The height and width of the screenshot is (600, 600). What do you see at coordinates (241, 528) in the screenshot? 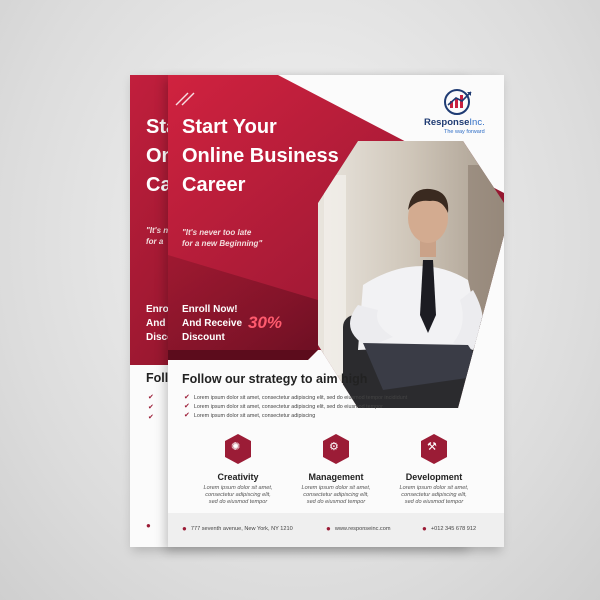
I see `address-text: 777 seventh avenue, New York, NY 1210` at bounding box center [241, 528].